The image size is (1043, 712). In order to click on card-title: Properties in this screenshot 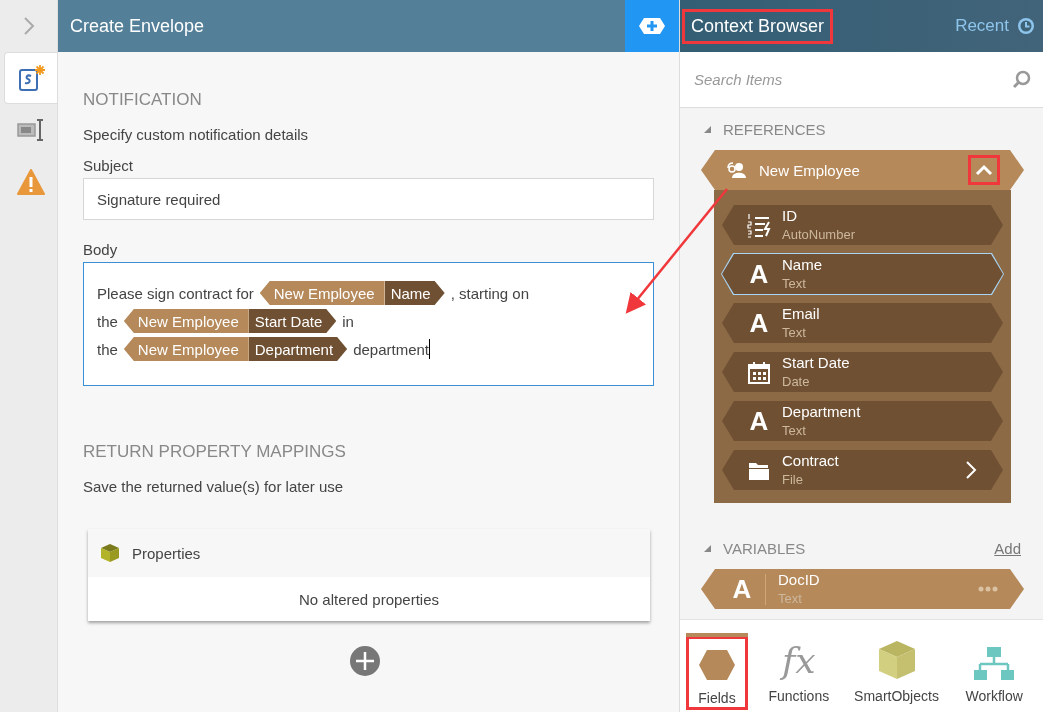, I will do `click(166, 553)`.